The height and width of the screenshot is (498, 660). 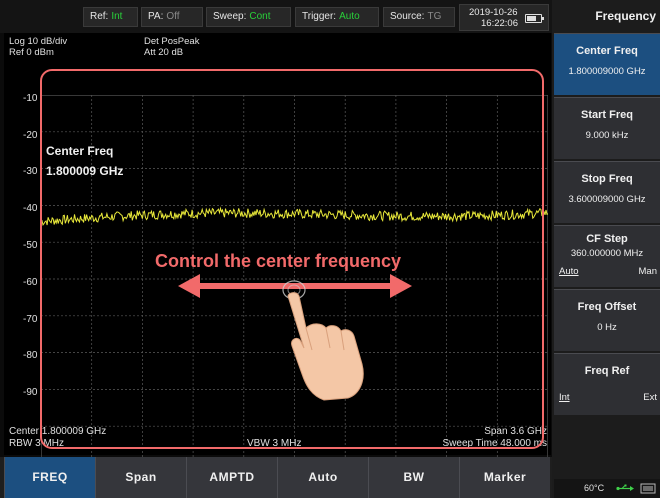 I want to click on scale-label: Log 10 dB/div, so click(x=38, y=41).